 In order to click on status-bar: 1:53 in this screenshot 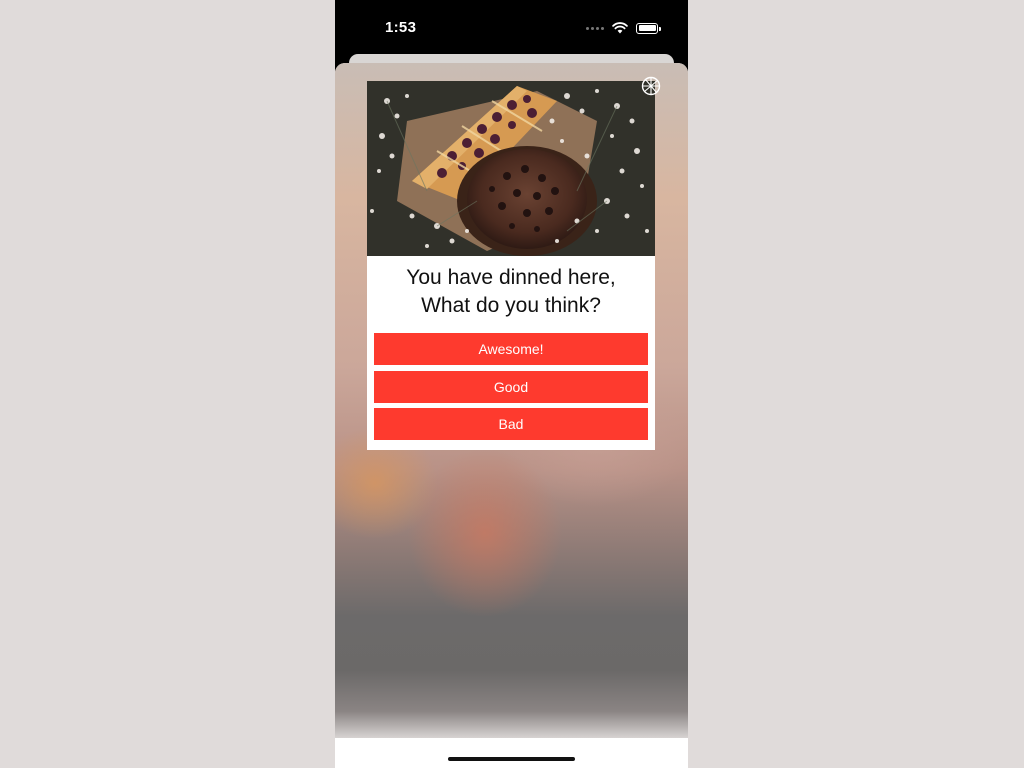, I will do `click(511, 28)`.